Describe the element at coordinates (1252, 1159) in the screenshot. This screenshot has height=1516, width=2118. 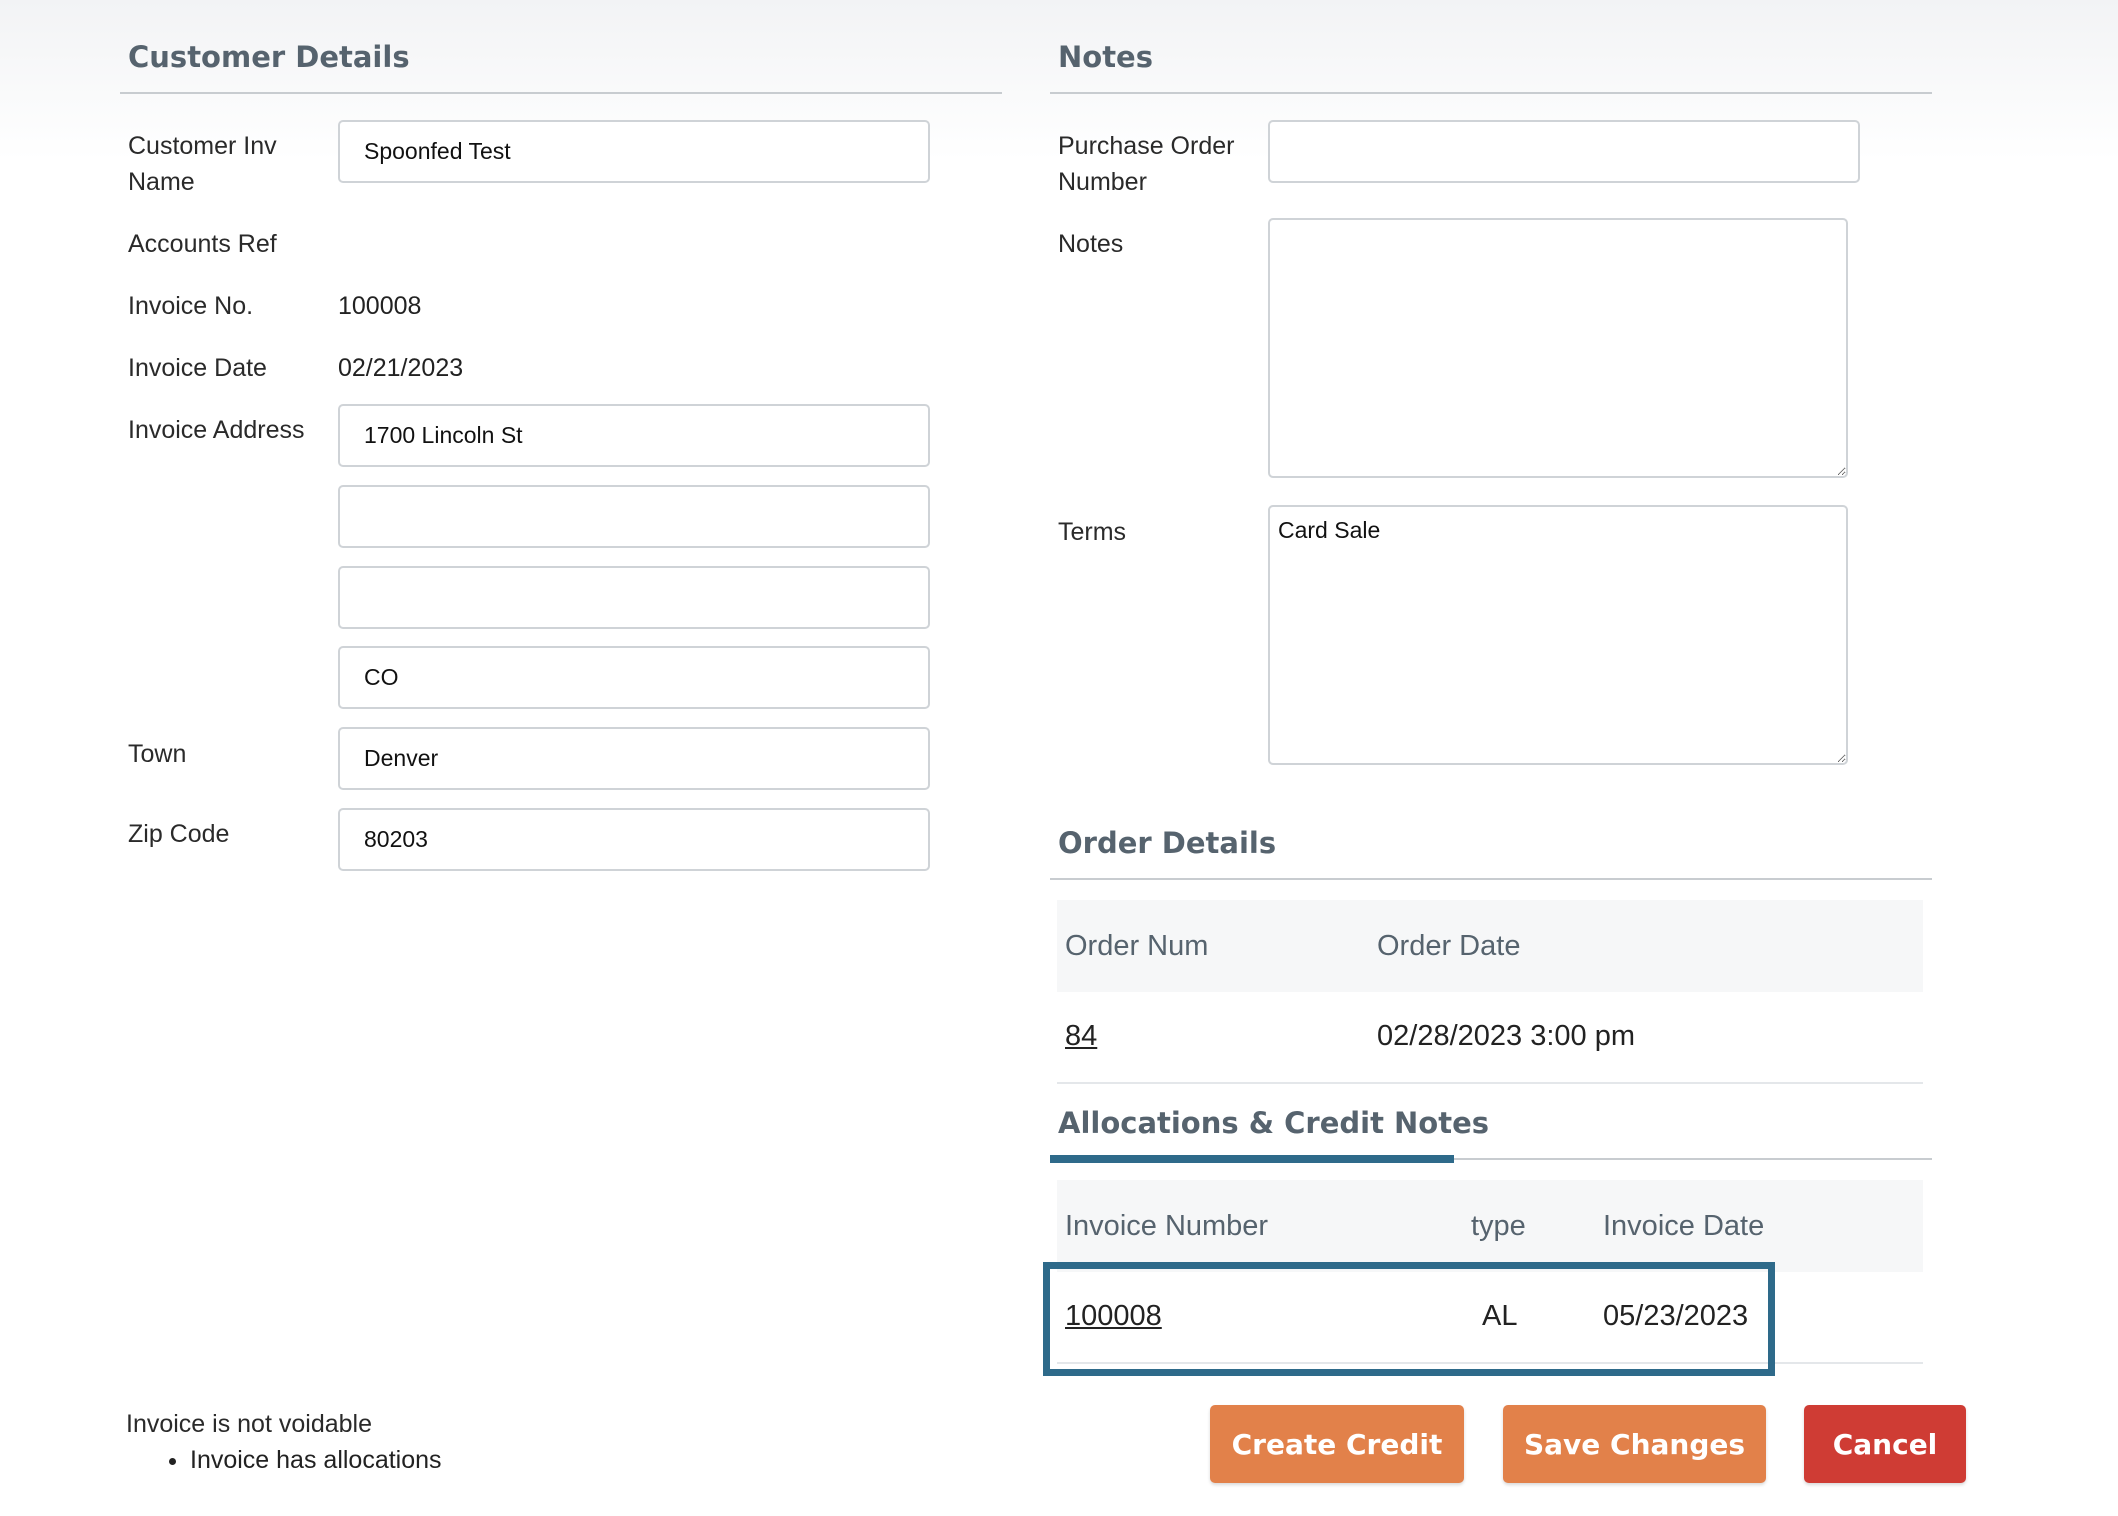
I see `allocations-tab-indicator` at that location.